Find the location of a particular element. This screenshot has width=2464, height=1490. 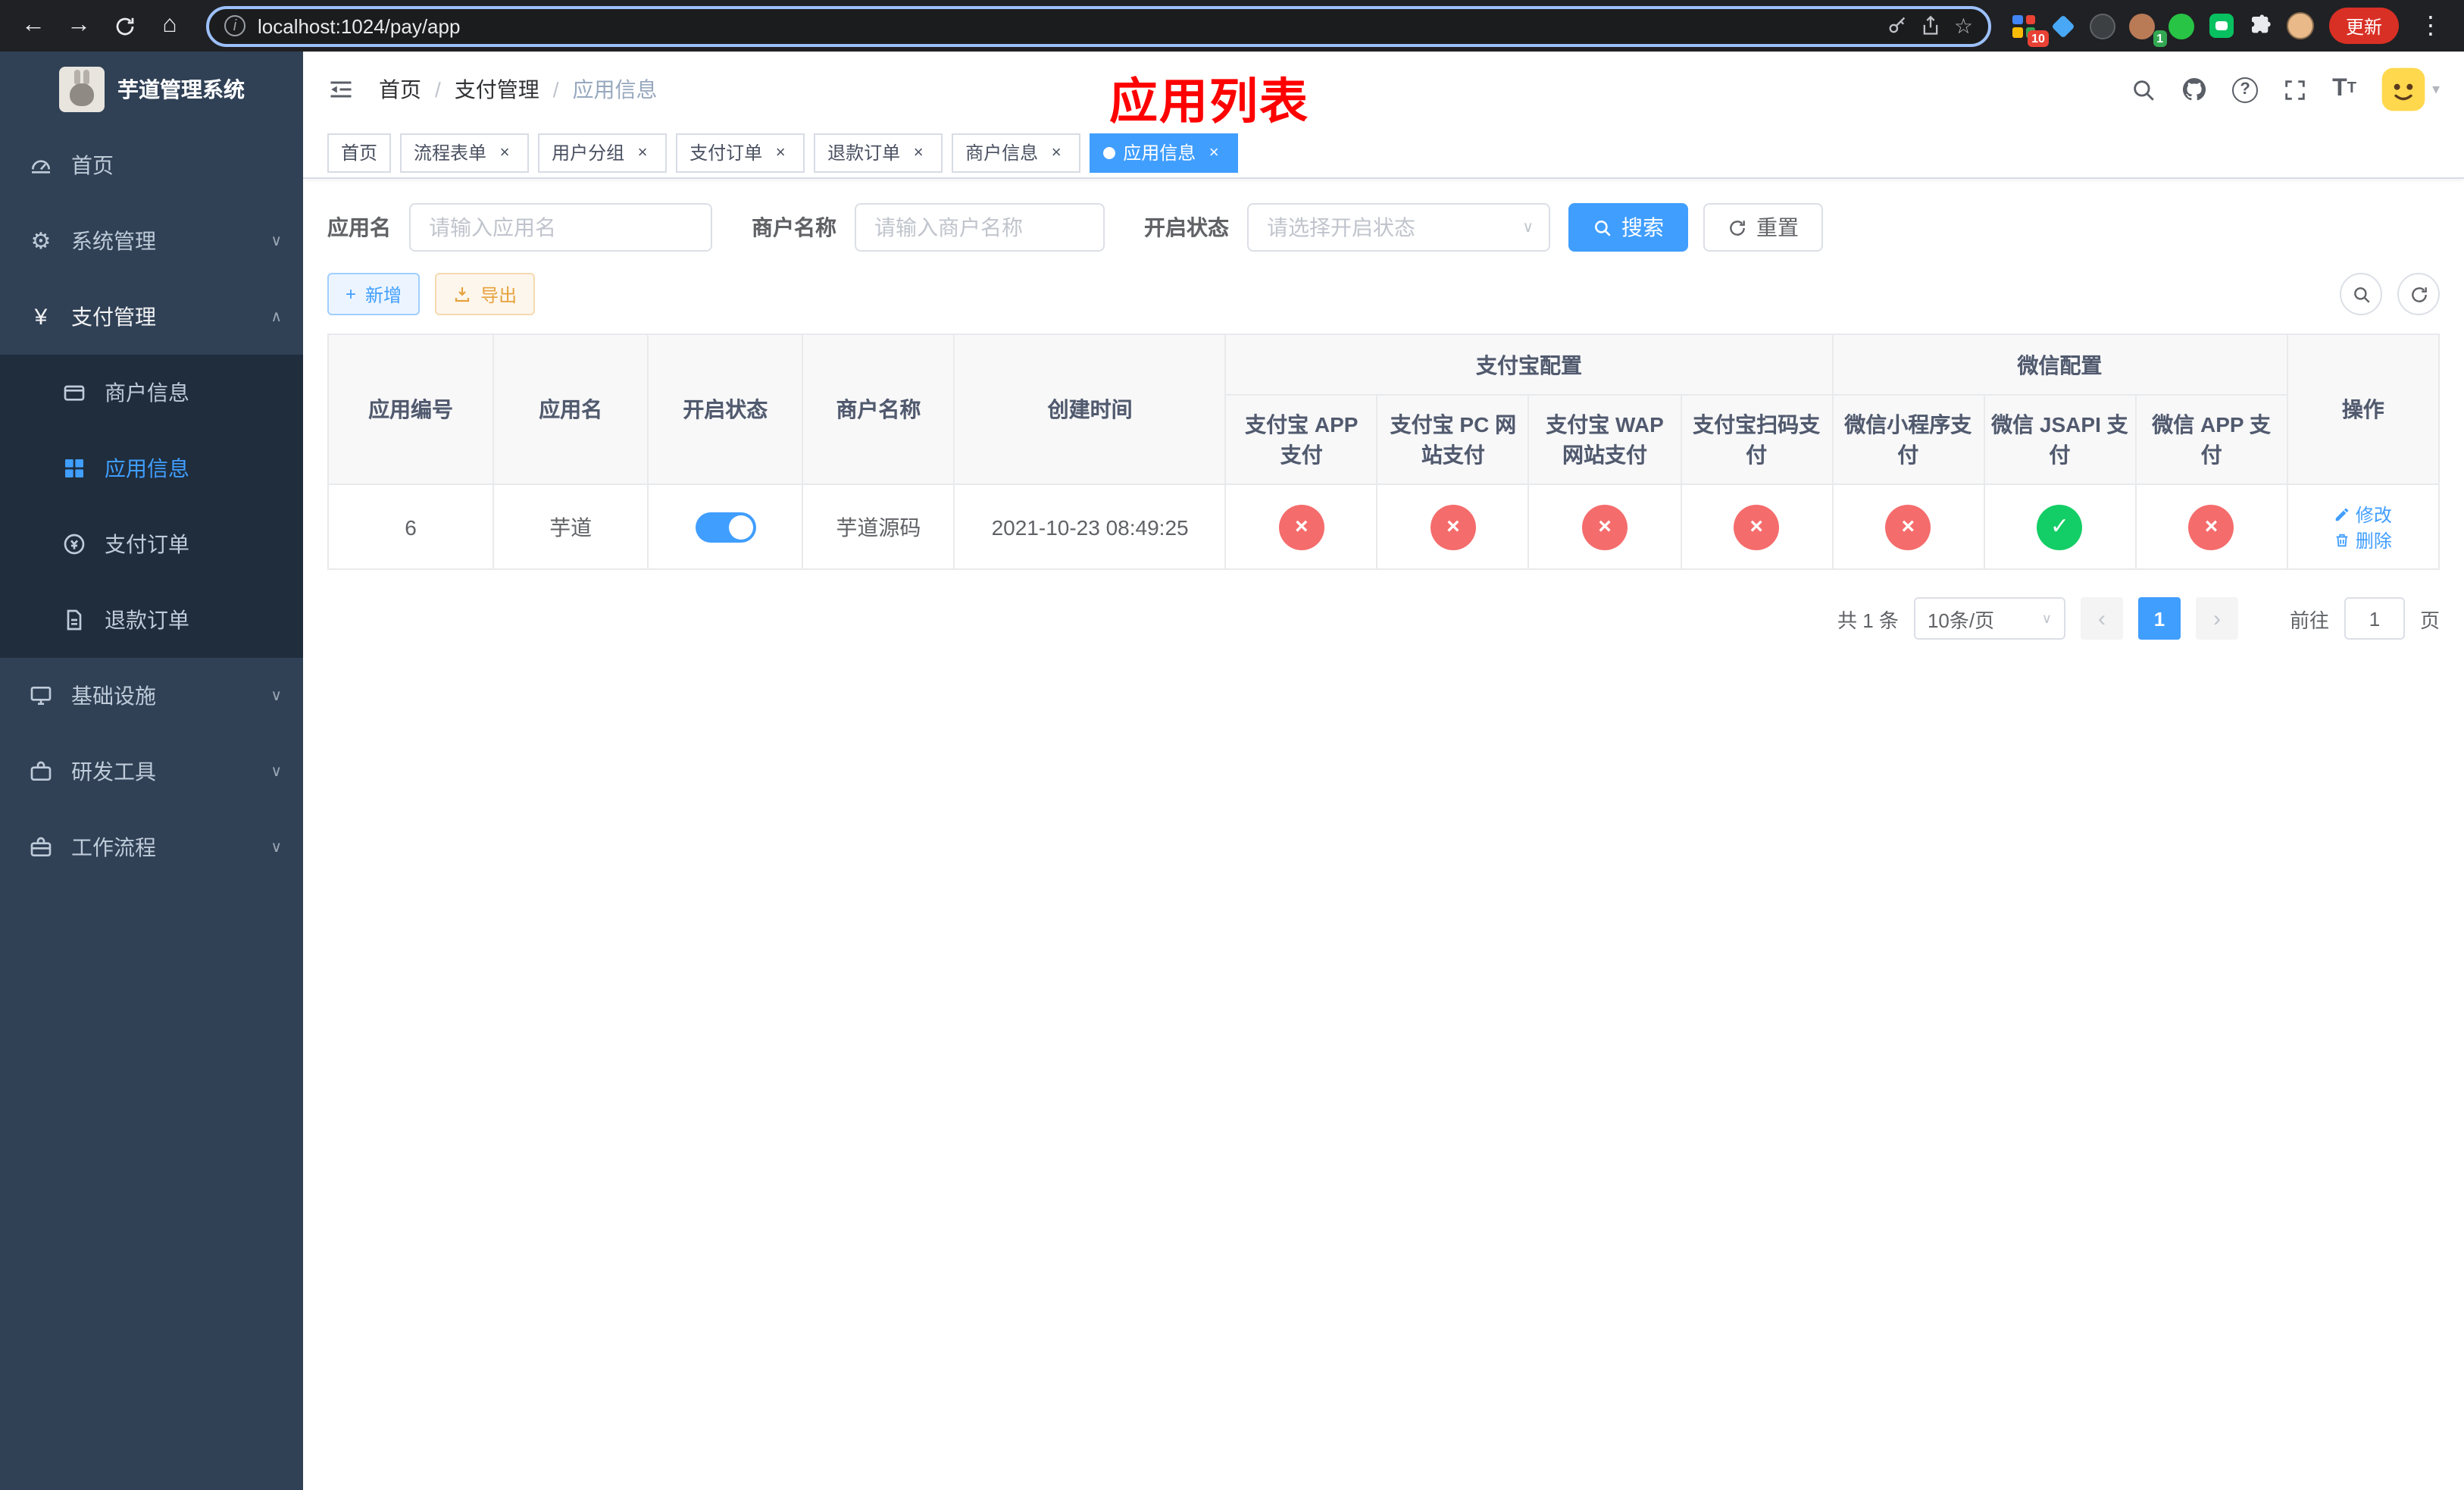

tab-refund-orders: 退款订单 × is located at coordinates (878, 152).